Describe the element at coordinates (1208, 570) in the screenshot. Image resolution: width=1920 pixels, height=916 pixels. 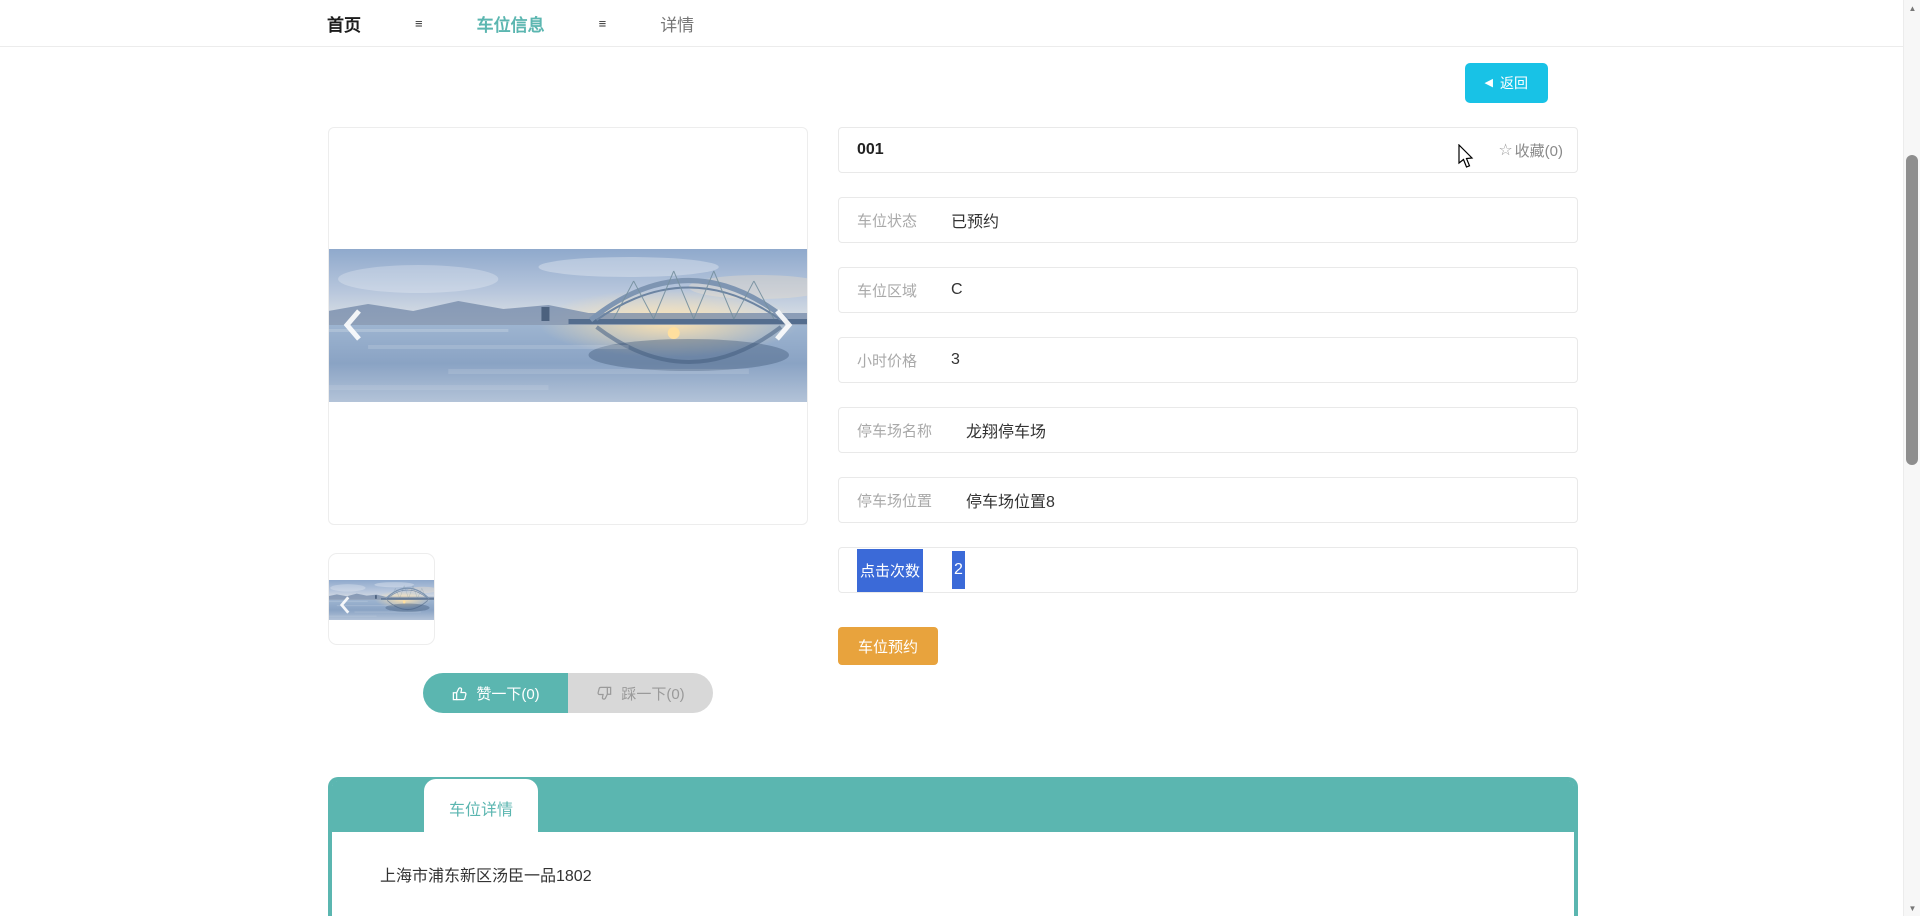
I see `field-row-click-count: 点击次数 2` at that location.